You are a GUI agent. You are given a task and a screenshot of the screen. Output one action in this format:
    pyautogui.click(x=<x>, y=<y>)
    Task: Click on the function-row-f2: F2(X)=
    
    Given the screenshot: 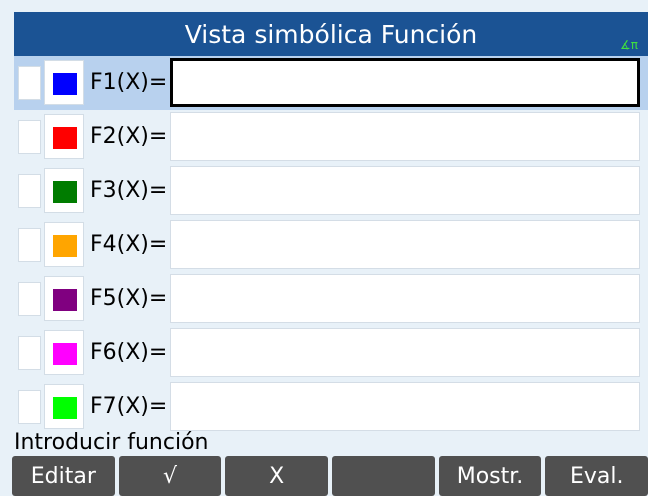 What is the action you would take?
    pyautogui.click(x=331, y=137)
    